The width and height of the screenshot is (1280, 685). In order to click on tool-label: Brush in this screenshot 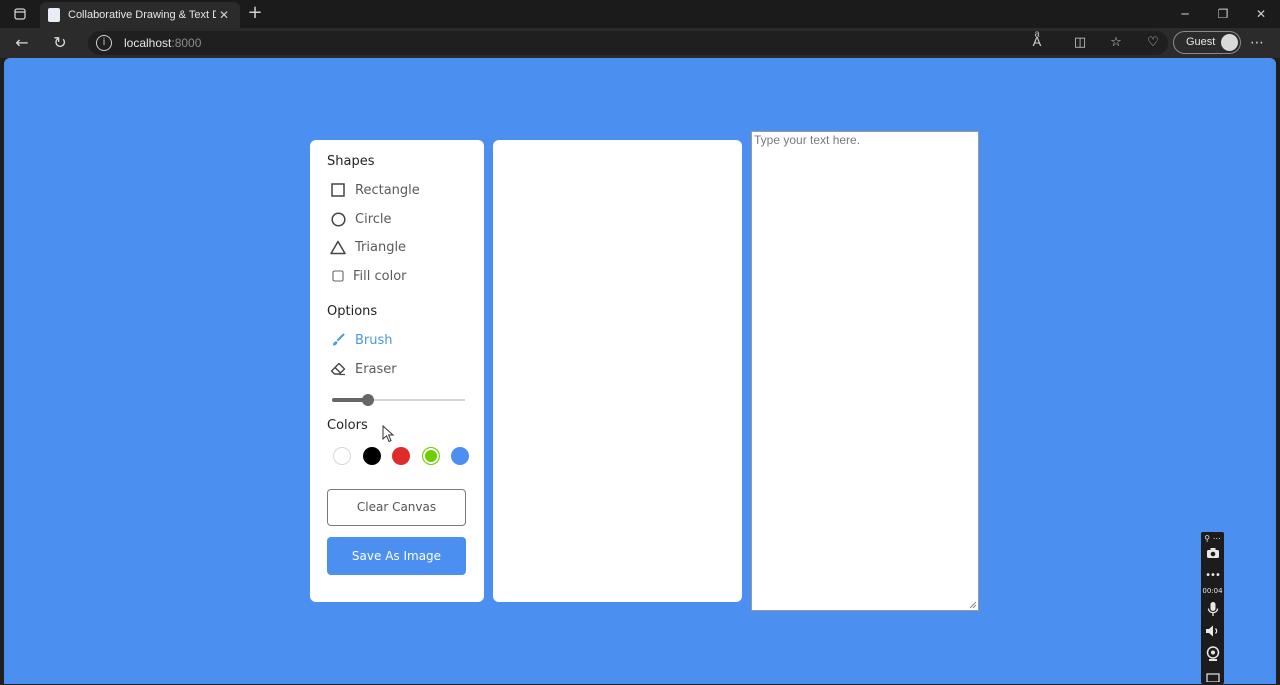, I will do `click(374, 340)`.